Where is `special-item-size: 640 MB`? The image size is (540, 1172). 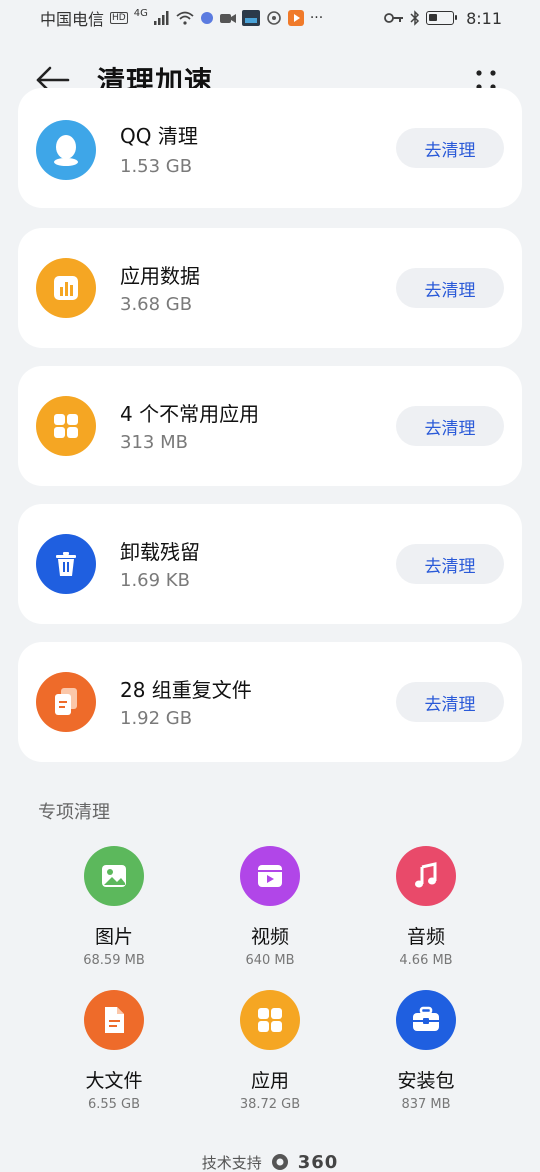
special-item-size: 640 MB is located at coordinates (270, 960).